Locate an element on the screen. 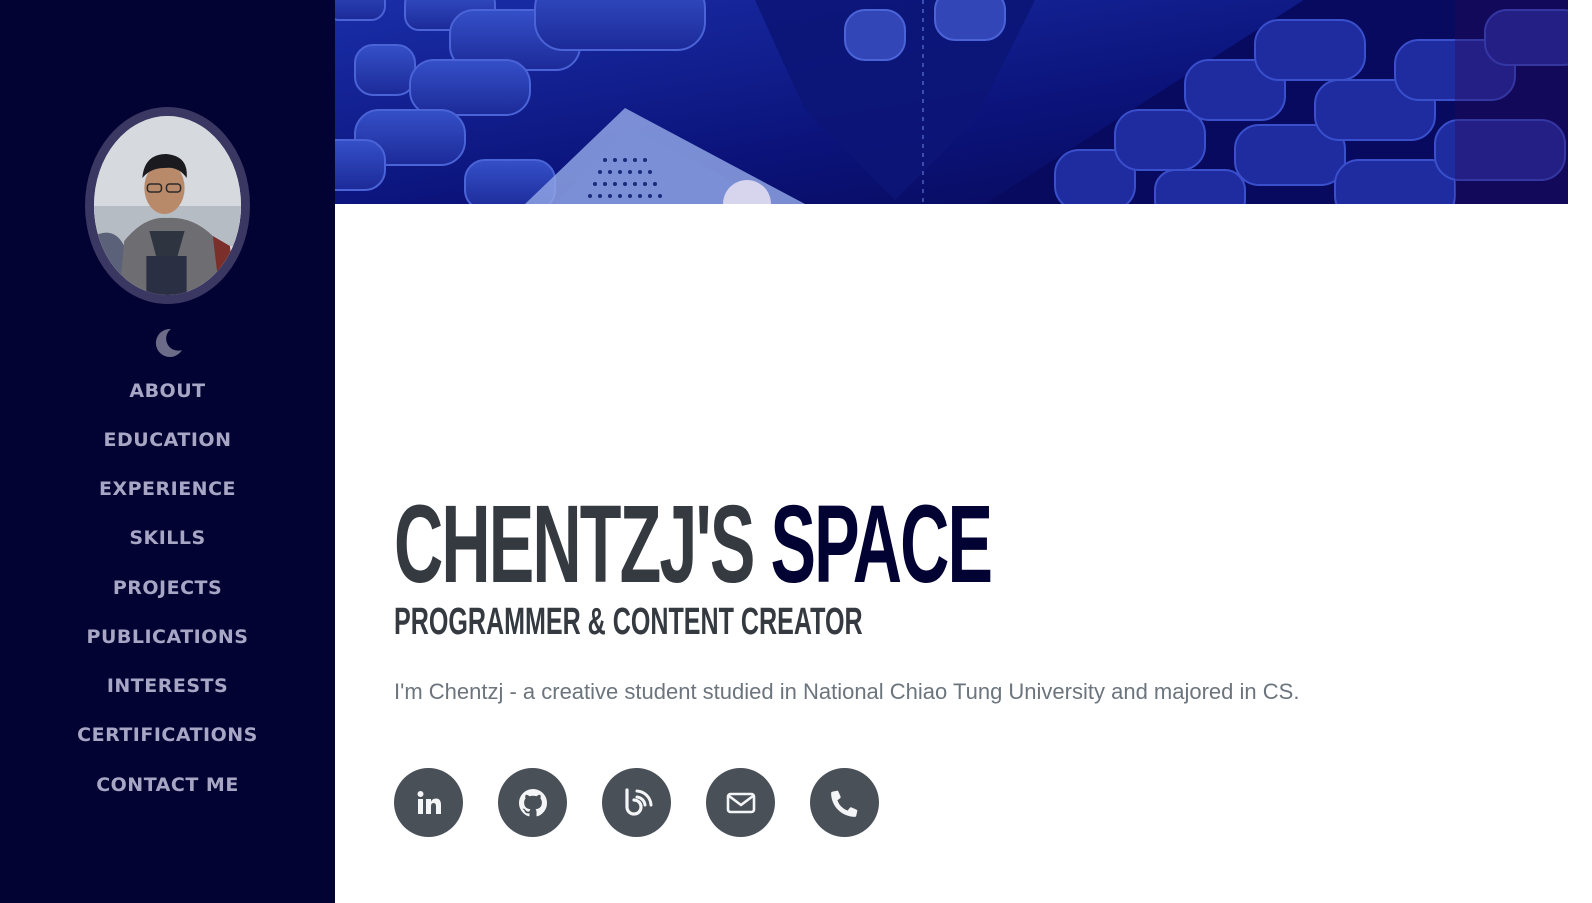 This screenshot has width=1592, height=903. email-icon is located at coordinates (740, 802).